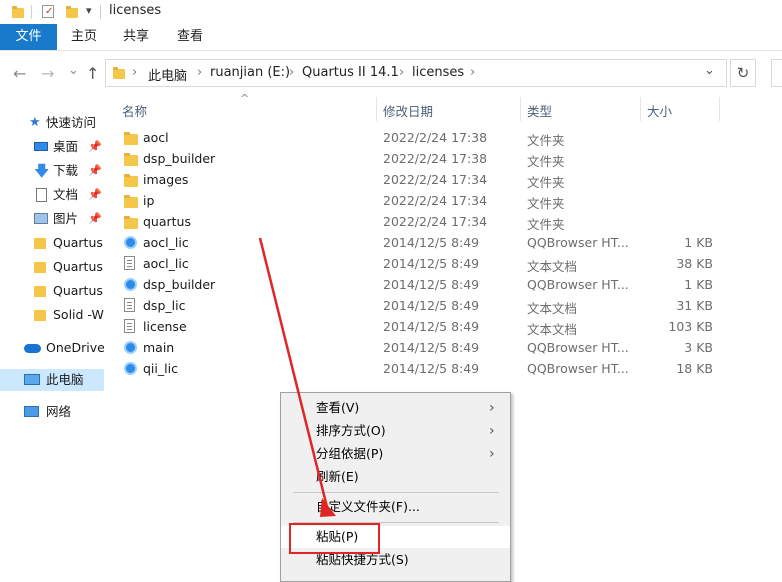 This screenshot has height=582, width=782. I want to click on annotation-arrow, so click(297, 377).